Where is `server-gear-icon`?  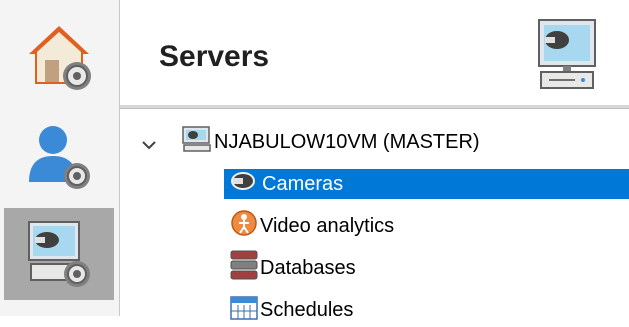
server-gear-icon is located at coordinates (59, 254).